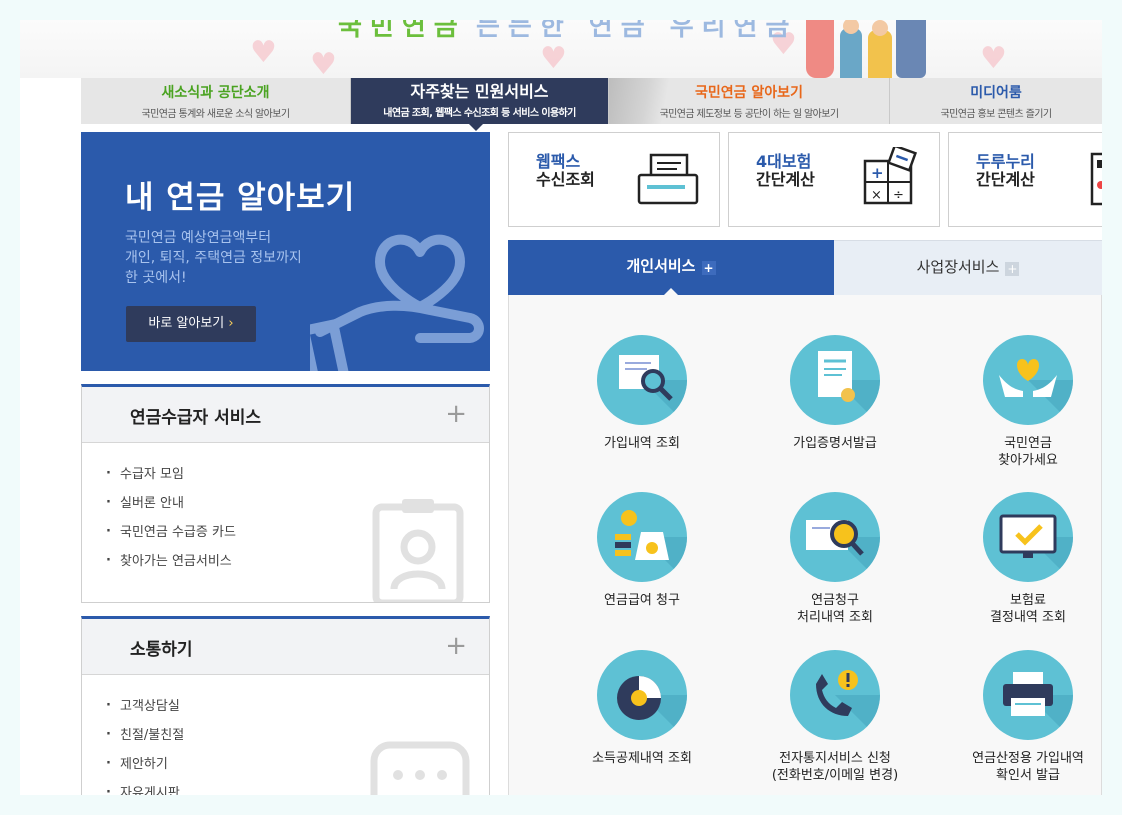 This screenshot has width=1122, height=815. I want to click on view-now-label: 바로 알아보기, so click(186, 323).